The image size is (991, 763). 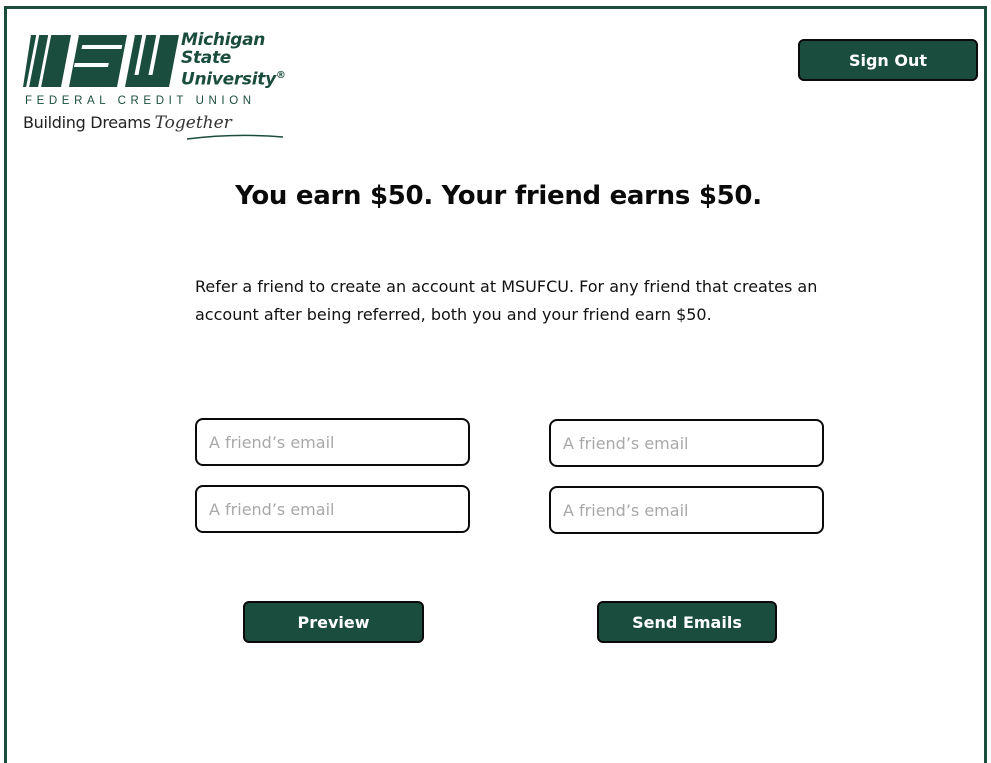 What do you see at coordinates (233, 60) in the screenshot?
I see `logo-wordmark: Michigan State University®` at bounding box center [233, 60].